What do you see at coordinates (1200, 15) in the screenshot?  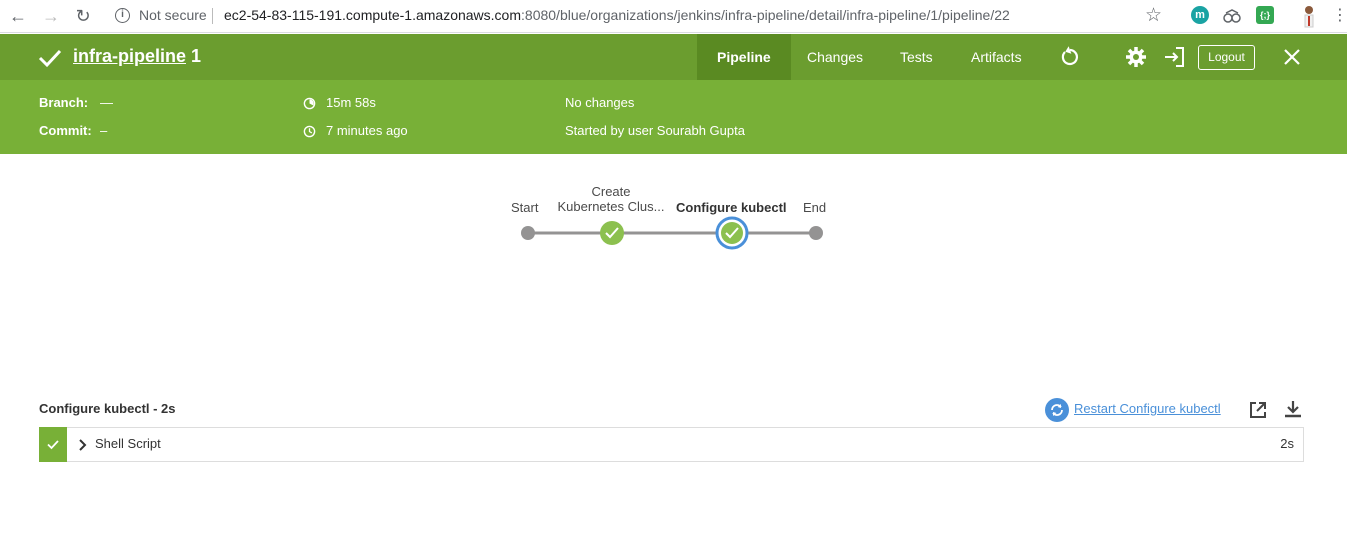 I see `extension-m-icon: m` at bounding box center [1200, 15].